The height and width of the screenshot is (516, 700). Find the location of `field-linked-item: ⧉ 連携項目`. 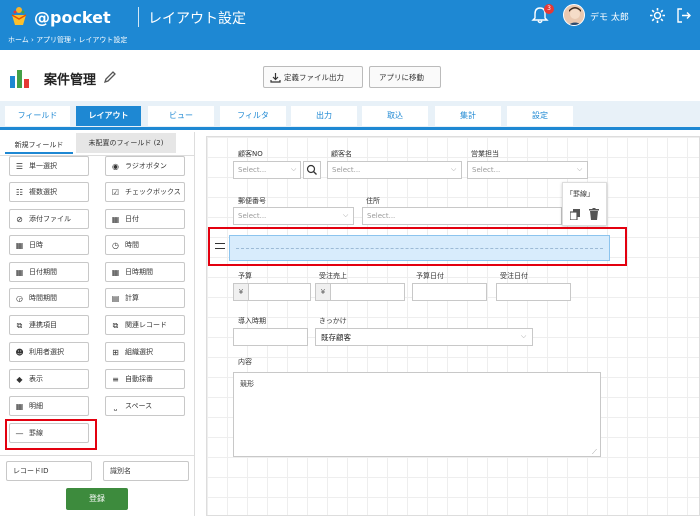

field-linked-item: ⧉ 連携項目 is located at coordinates (49, 325).